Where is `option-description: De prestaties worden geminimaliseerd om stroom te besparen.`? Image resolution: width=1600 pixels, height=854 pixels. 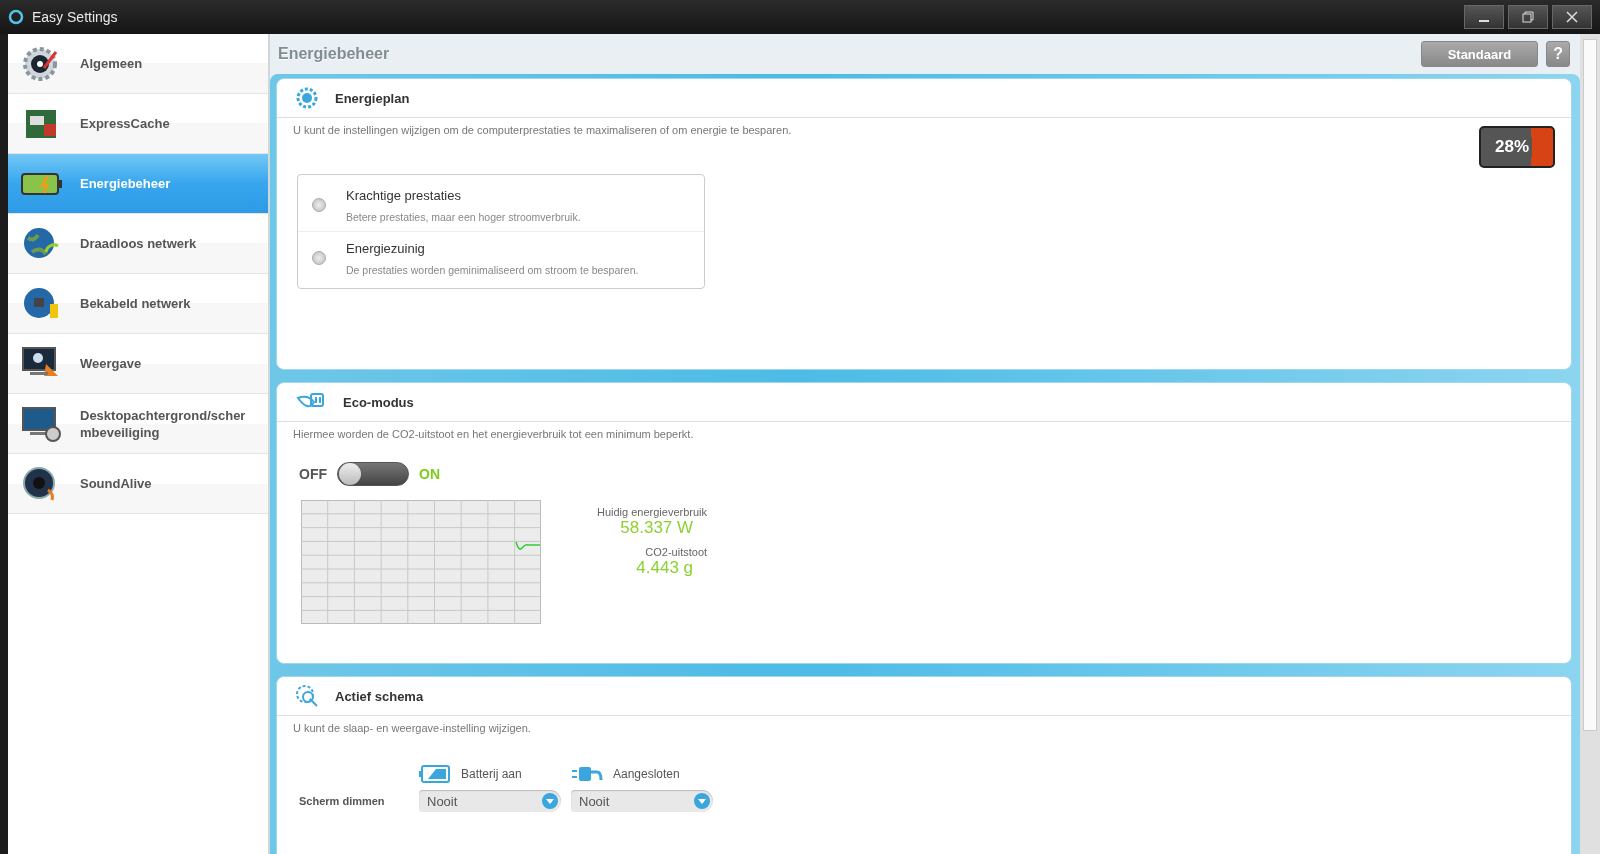 option-description: De prestaties worden geminimaliseerd om stroom te besparen. is located at coordinates (492, 269).